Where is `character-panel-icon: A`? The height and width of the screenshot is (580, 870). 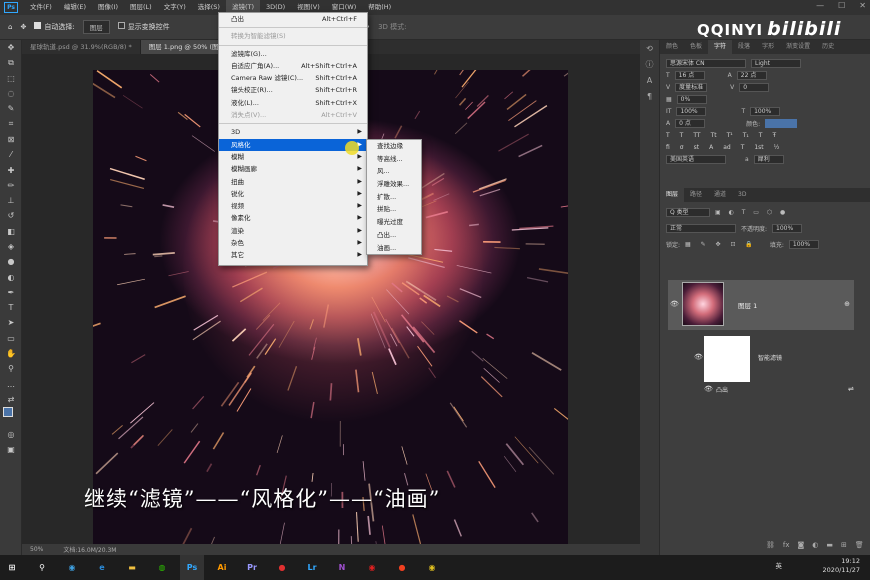 character-panel-icon: A is located at coordinates (649, 80).